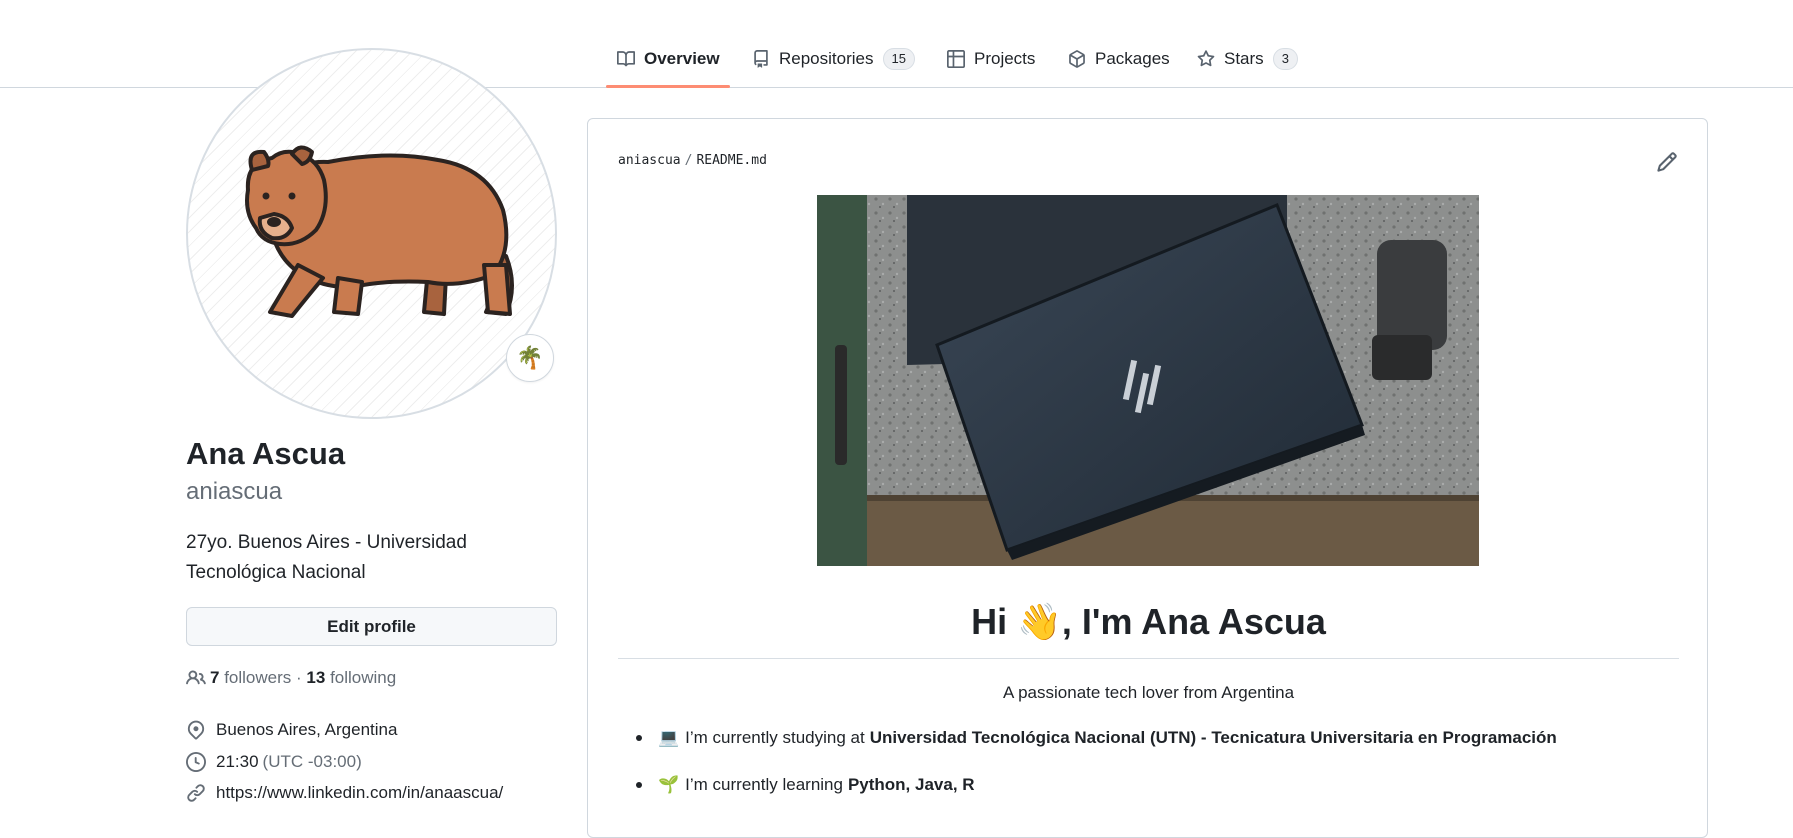 The width and height of the screenshot is (1793, 838). I want to click on active-tab-underline, so click(668, 86).